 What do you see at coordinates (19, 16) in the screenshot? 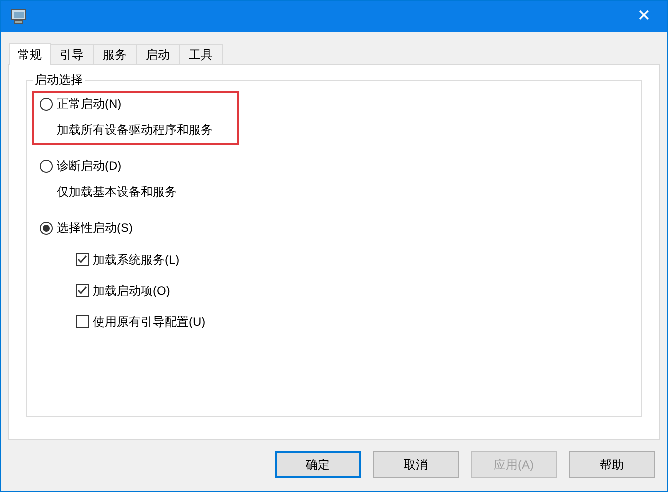
I see `computer-icon` at bounding box center [19, 16].